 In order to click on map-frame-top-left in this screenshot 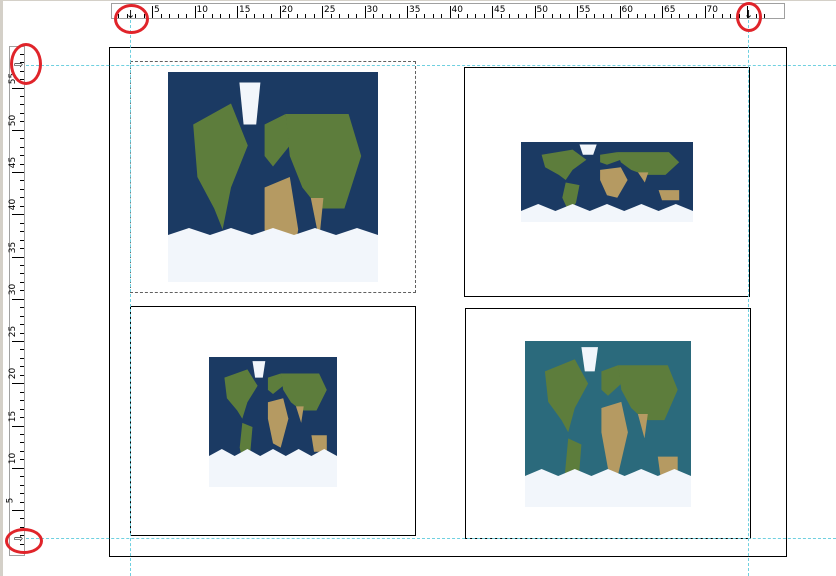, I will do `click(273, 177)`.